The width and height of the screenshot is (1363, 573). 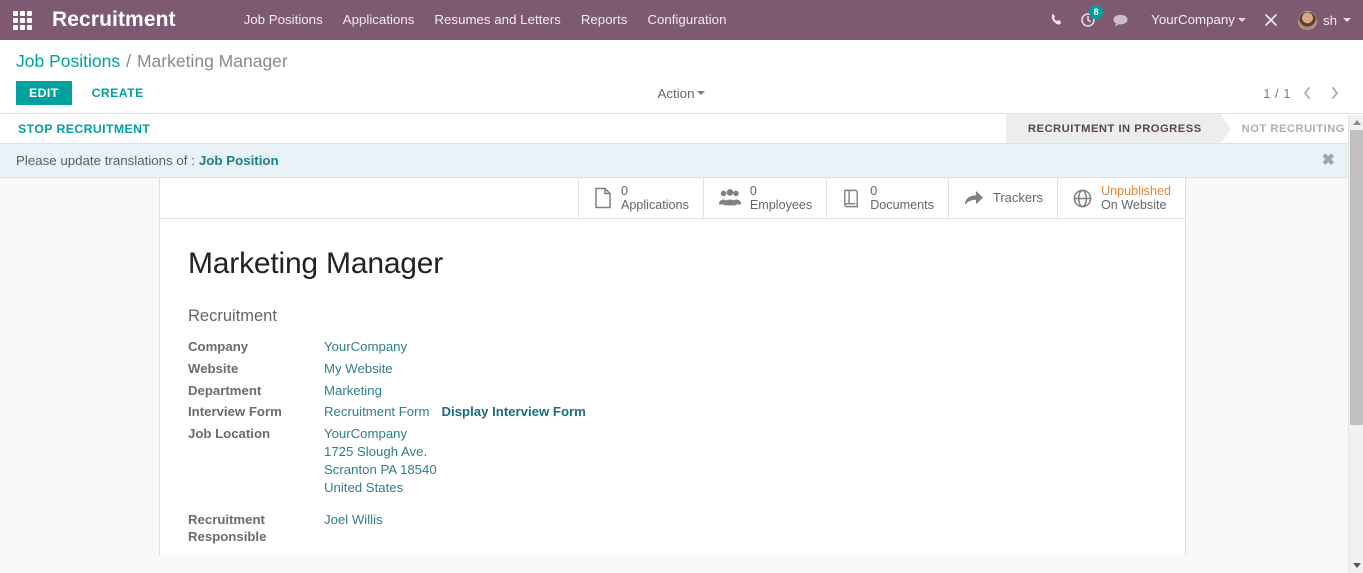 I want to click on company-switcher: YourCompany, so click(x=1195, y=20).